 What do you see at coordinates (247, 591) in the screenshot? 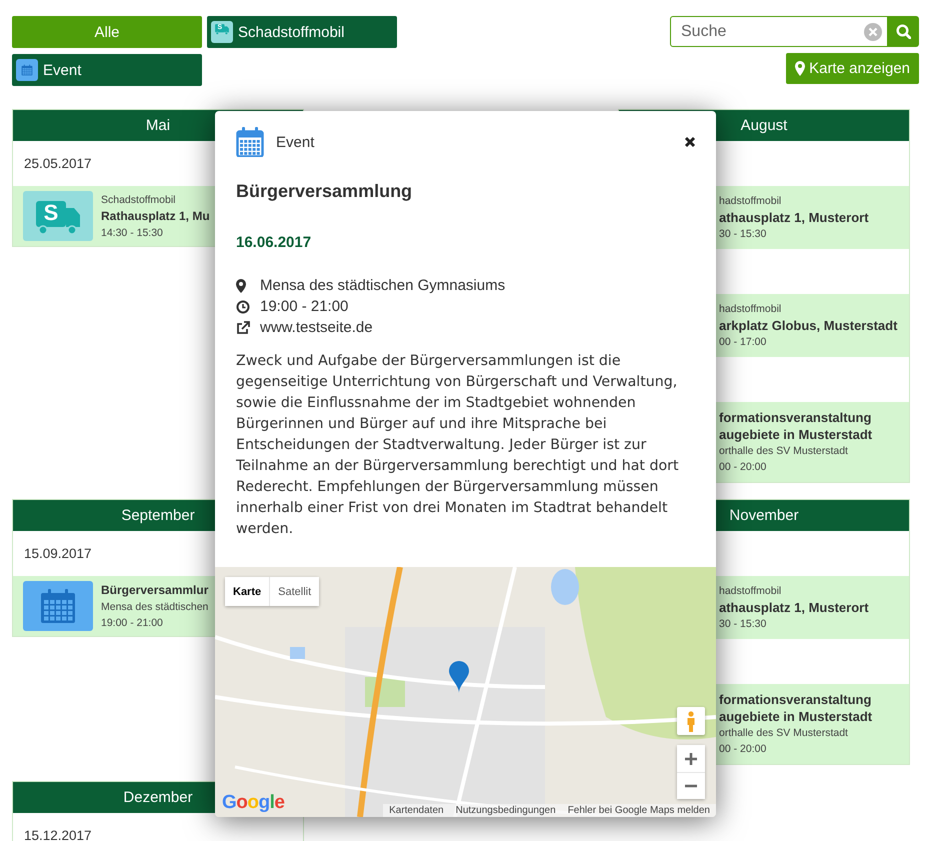
I see `map-type-button: Karte` at bounding box center [247, 591].